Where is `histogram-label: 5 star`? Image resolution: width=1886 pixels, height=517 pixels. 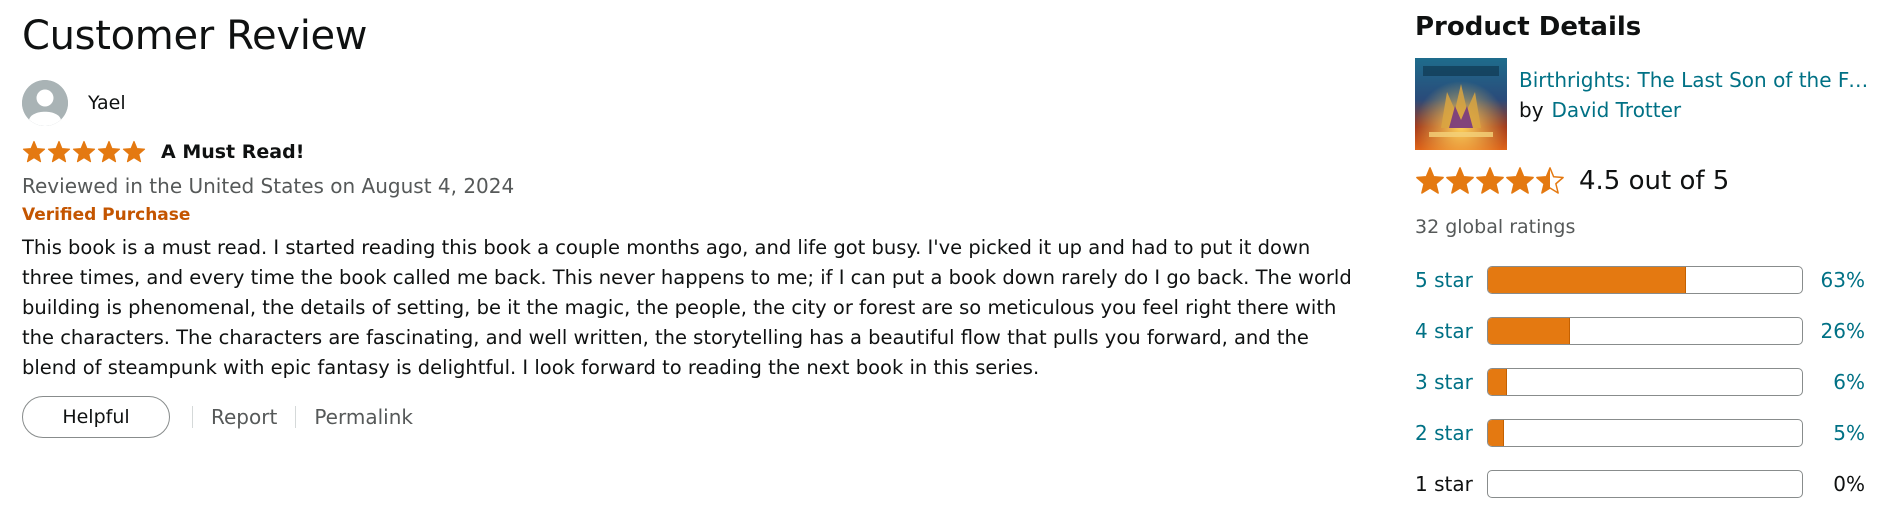
histogram-label: 5 star is located at coordinates (1451, 280).